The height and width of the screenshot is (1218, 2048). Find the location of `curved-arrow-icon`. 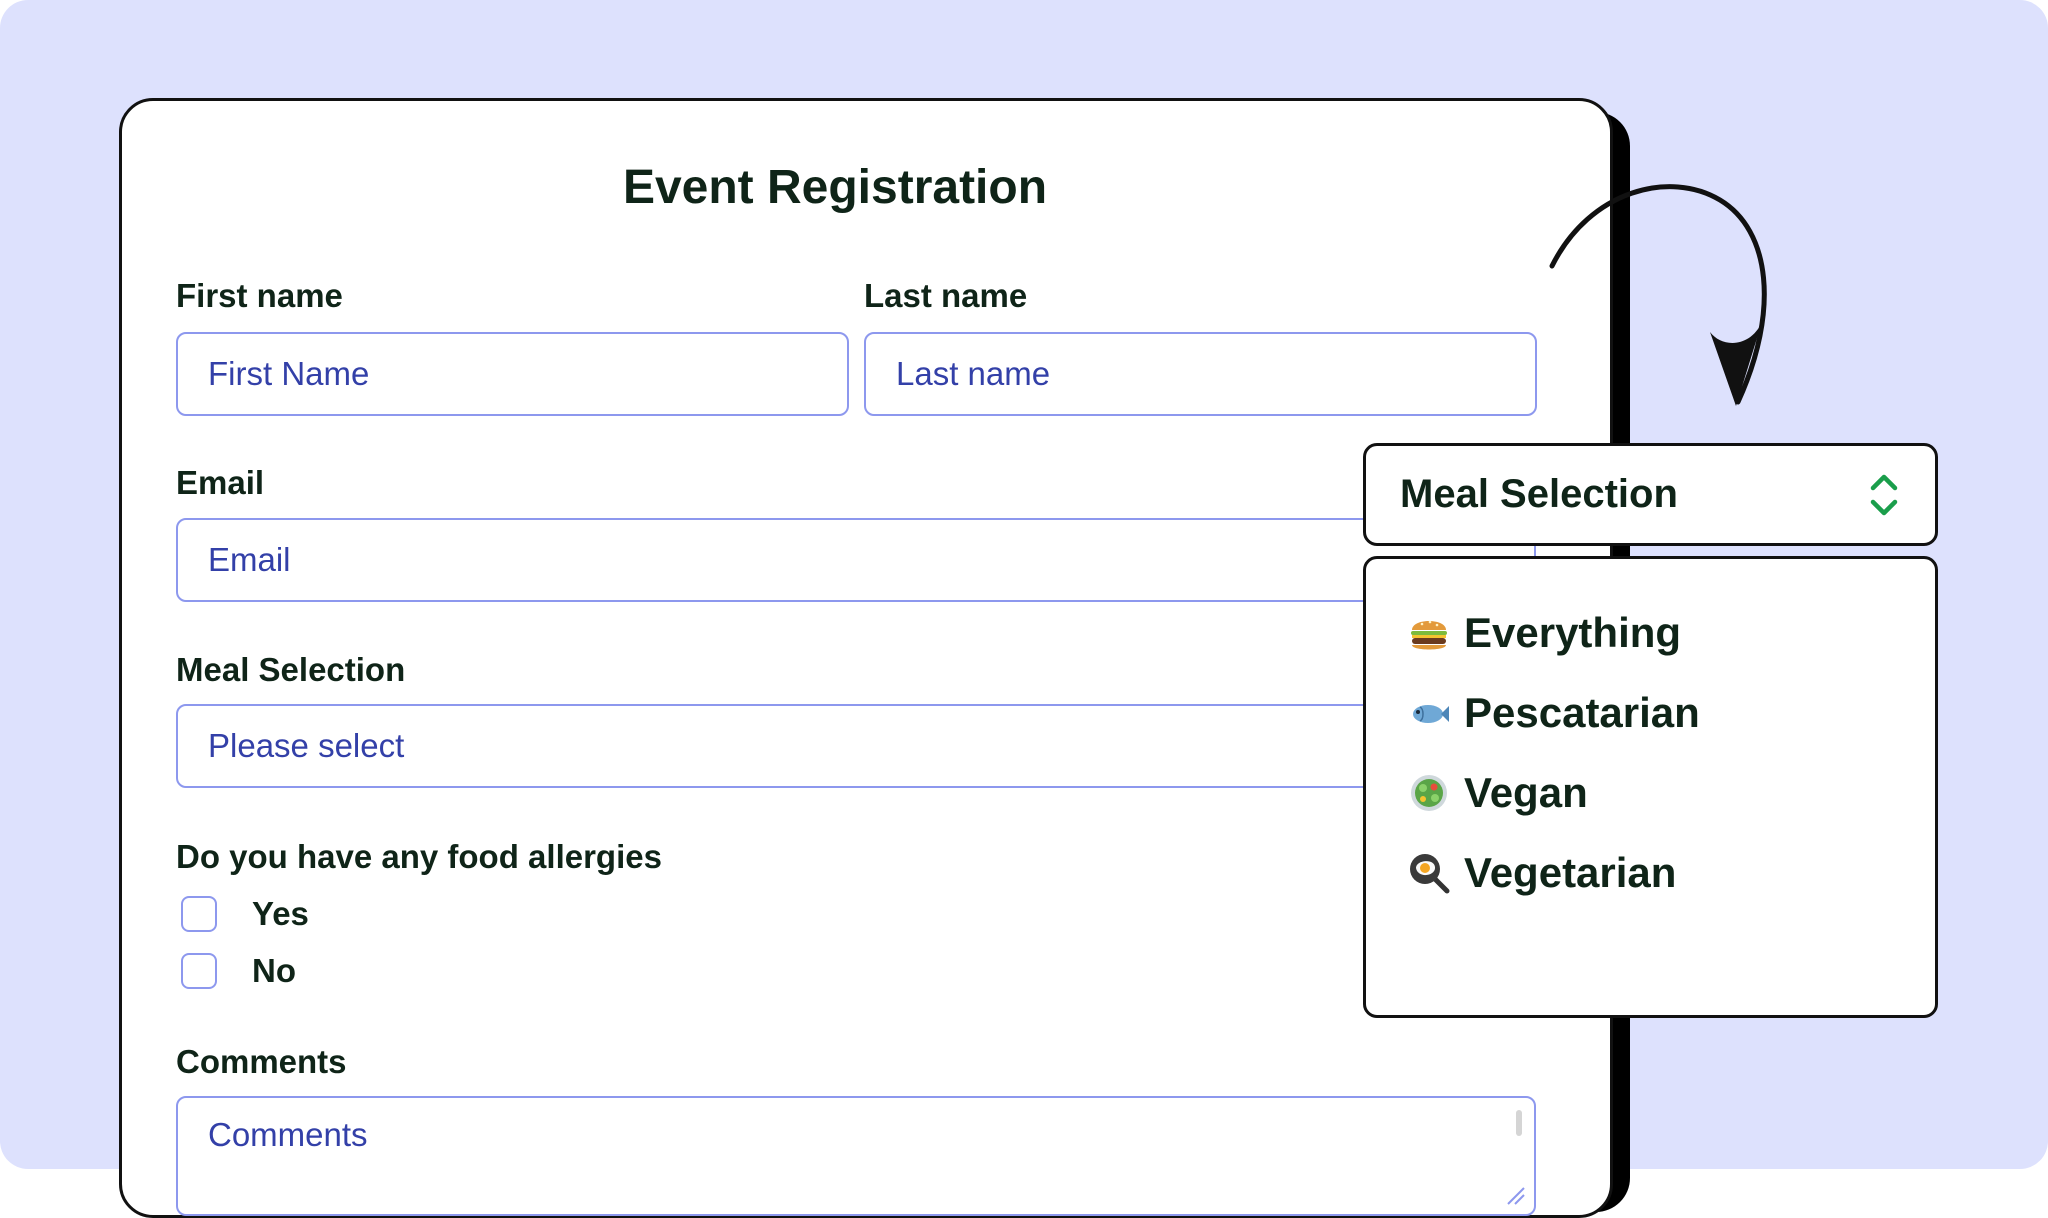

curved-arrow-icon is located at coordinates (1658, 295).